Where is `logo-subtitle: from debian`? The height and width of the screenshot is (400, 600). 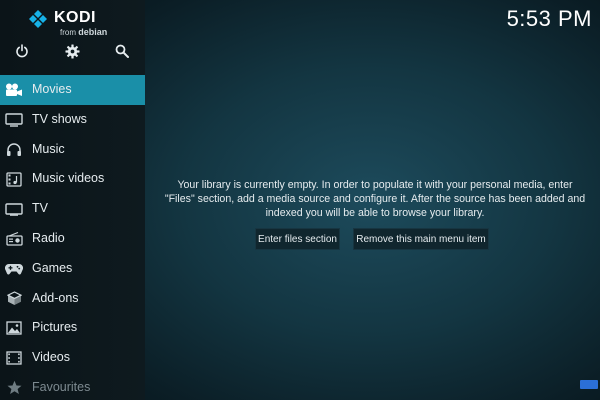 logo-subtitle: from debian is located at coordinates (84, 32).